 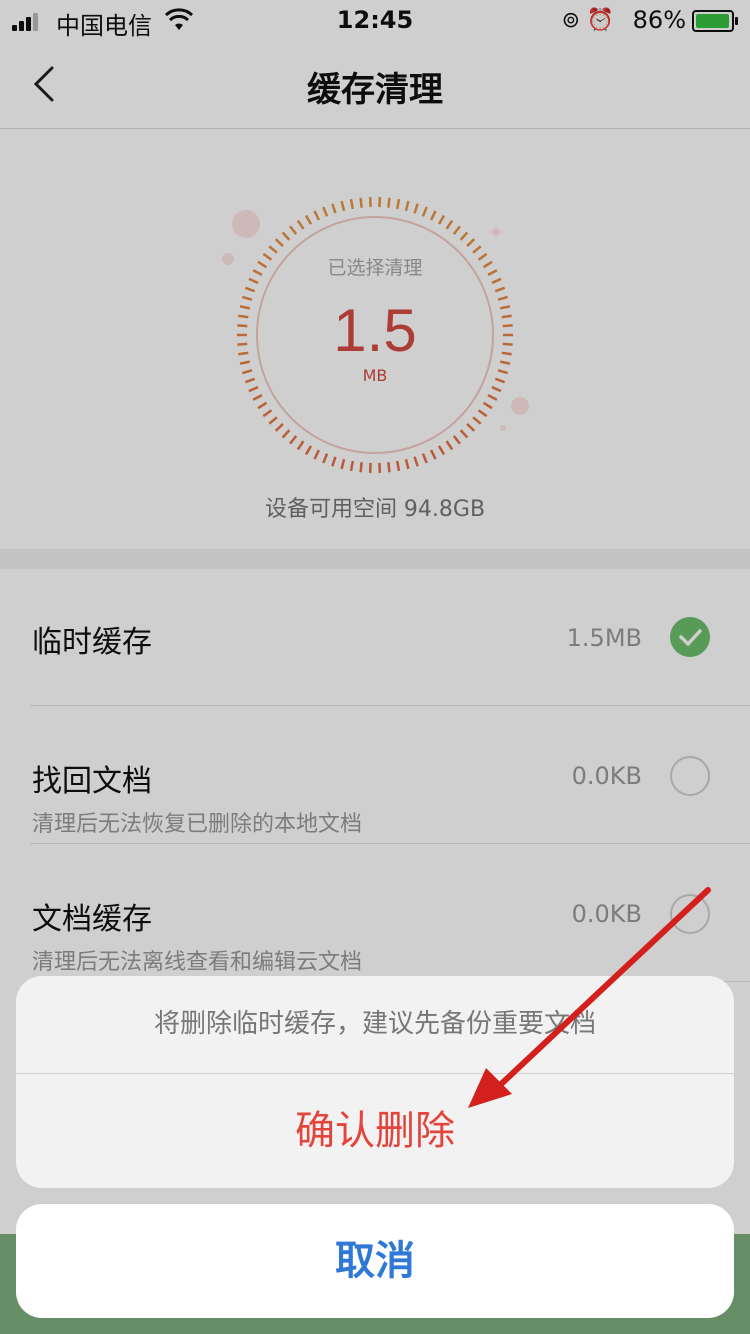 What do you see at coordinates (374, 1024) in the screenshot?
I see `action-sheet-message: 将删除临时缓存，建议先备份重要文档` at bounding box center [374, 1024].